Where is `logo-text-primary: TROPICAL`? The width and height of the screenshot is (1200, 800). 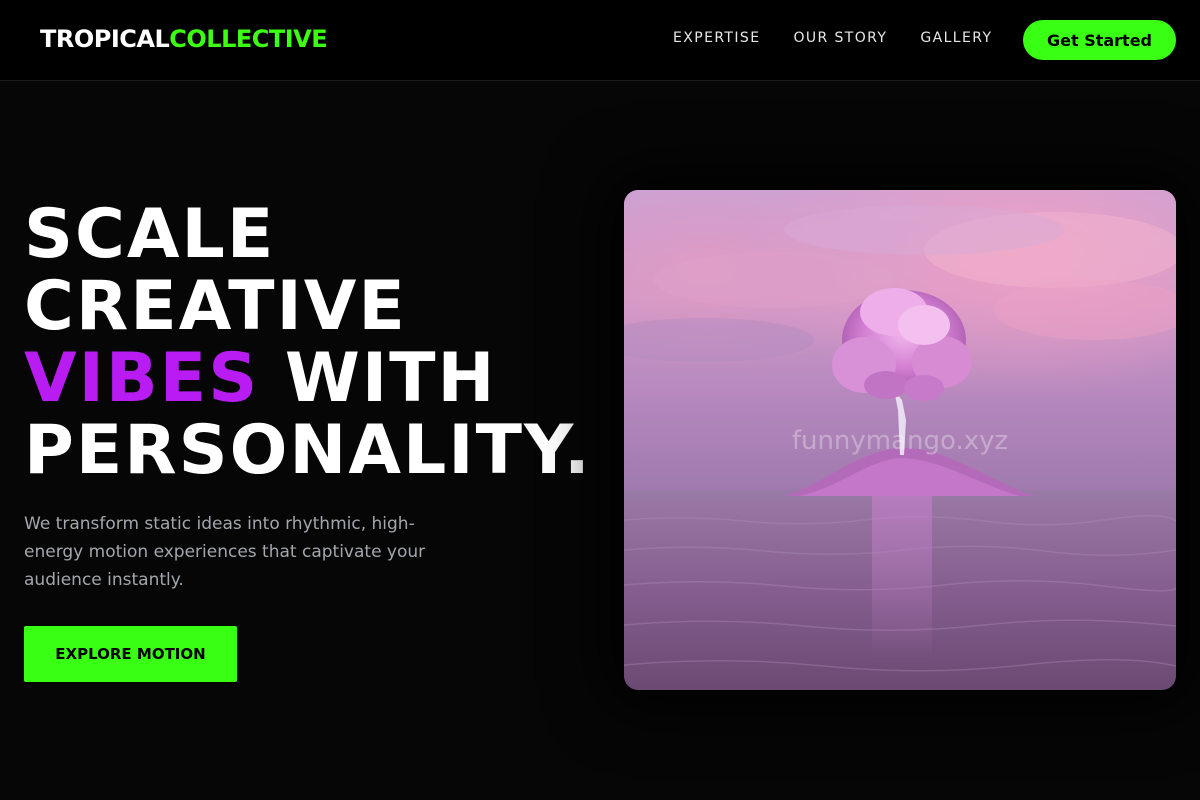 logo-text-primary: TROPICAL is located at coordinates (105, 39).